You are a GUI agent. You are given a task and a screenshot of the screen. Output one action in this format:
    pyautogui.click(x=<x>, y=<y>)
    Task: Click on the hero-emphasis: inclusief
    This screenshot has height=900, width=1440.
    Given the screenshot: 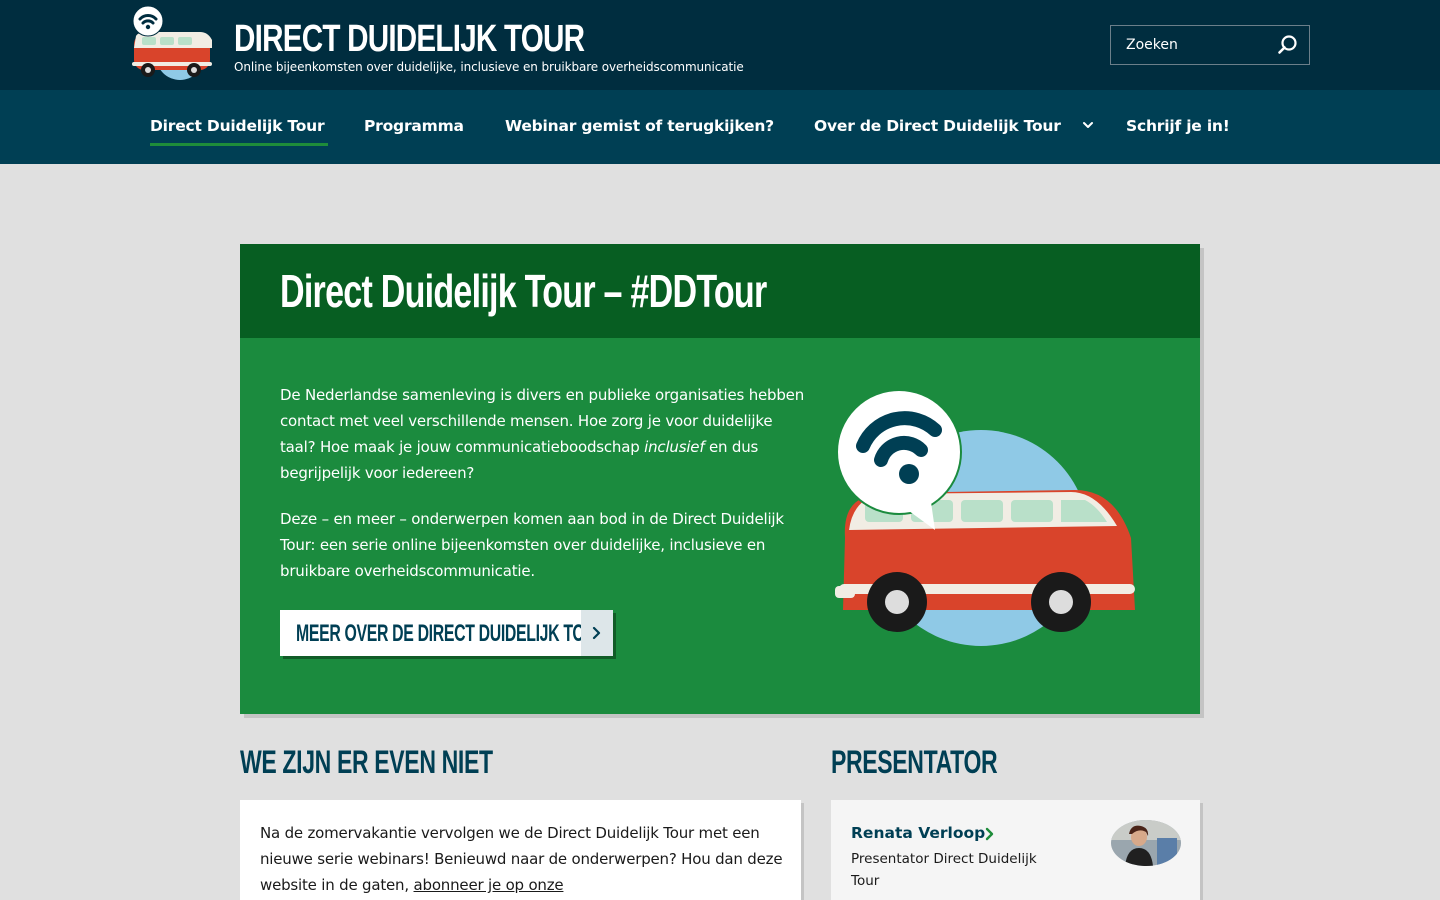 What is the action you would take?
    pyautogui.click(x=674, y=447)
    